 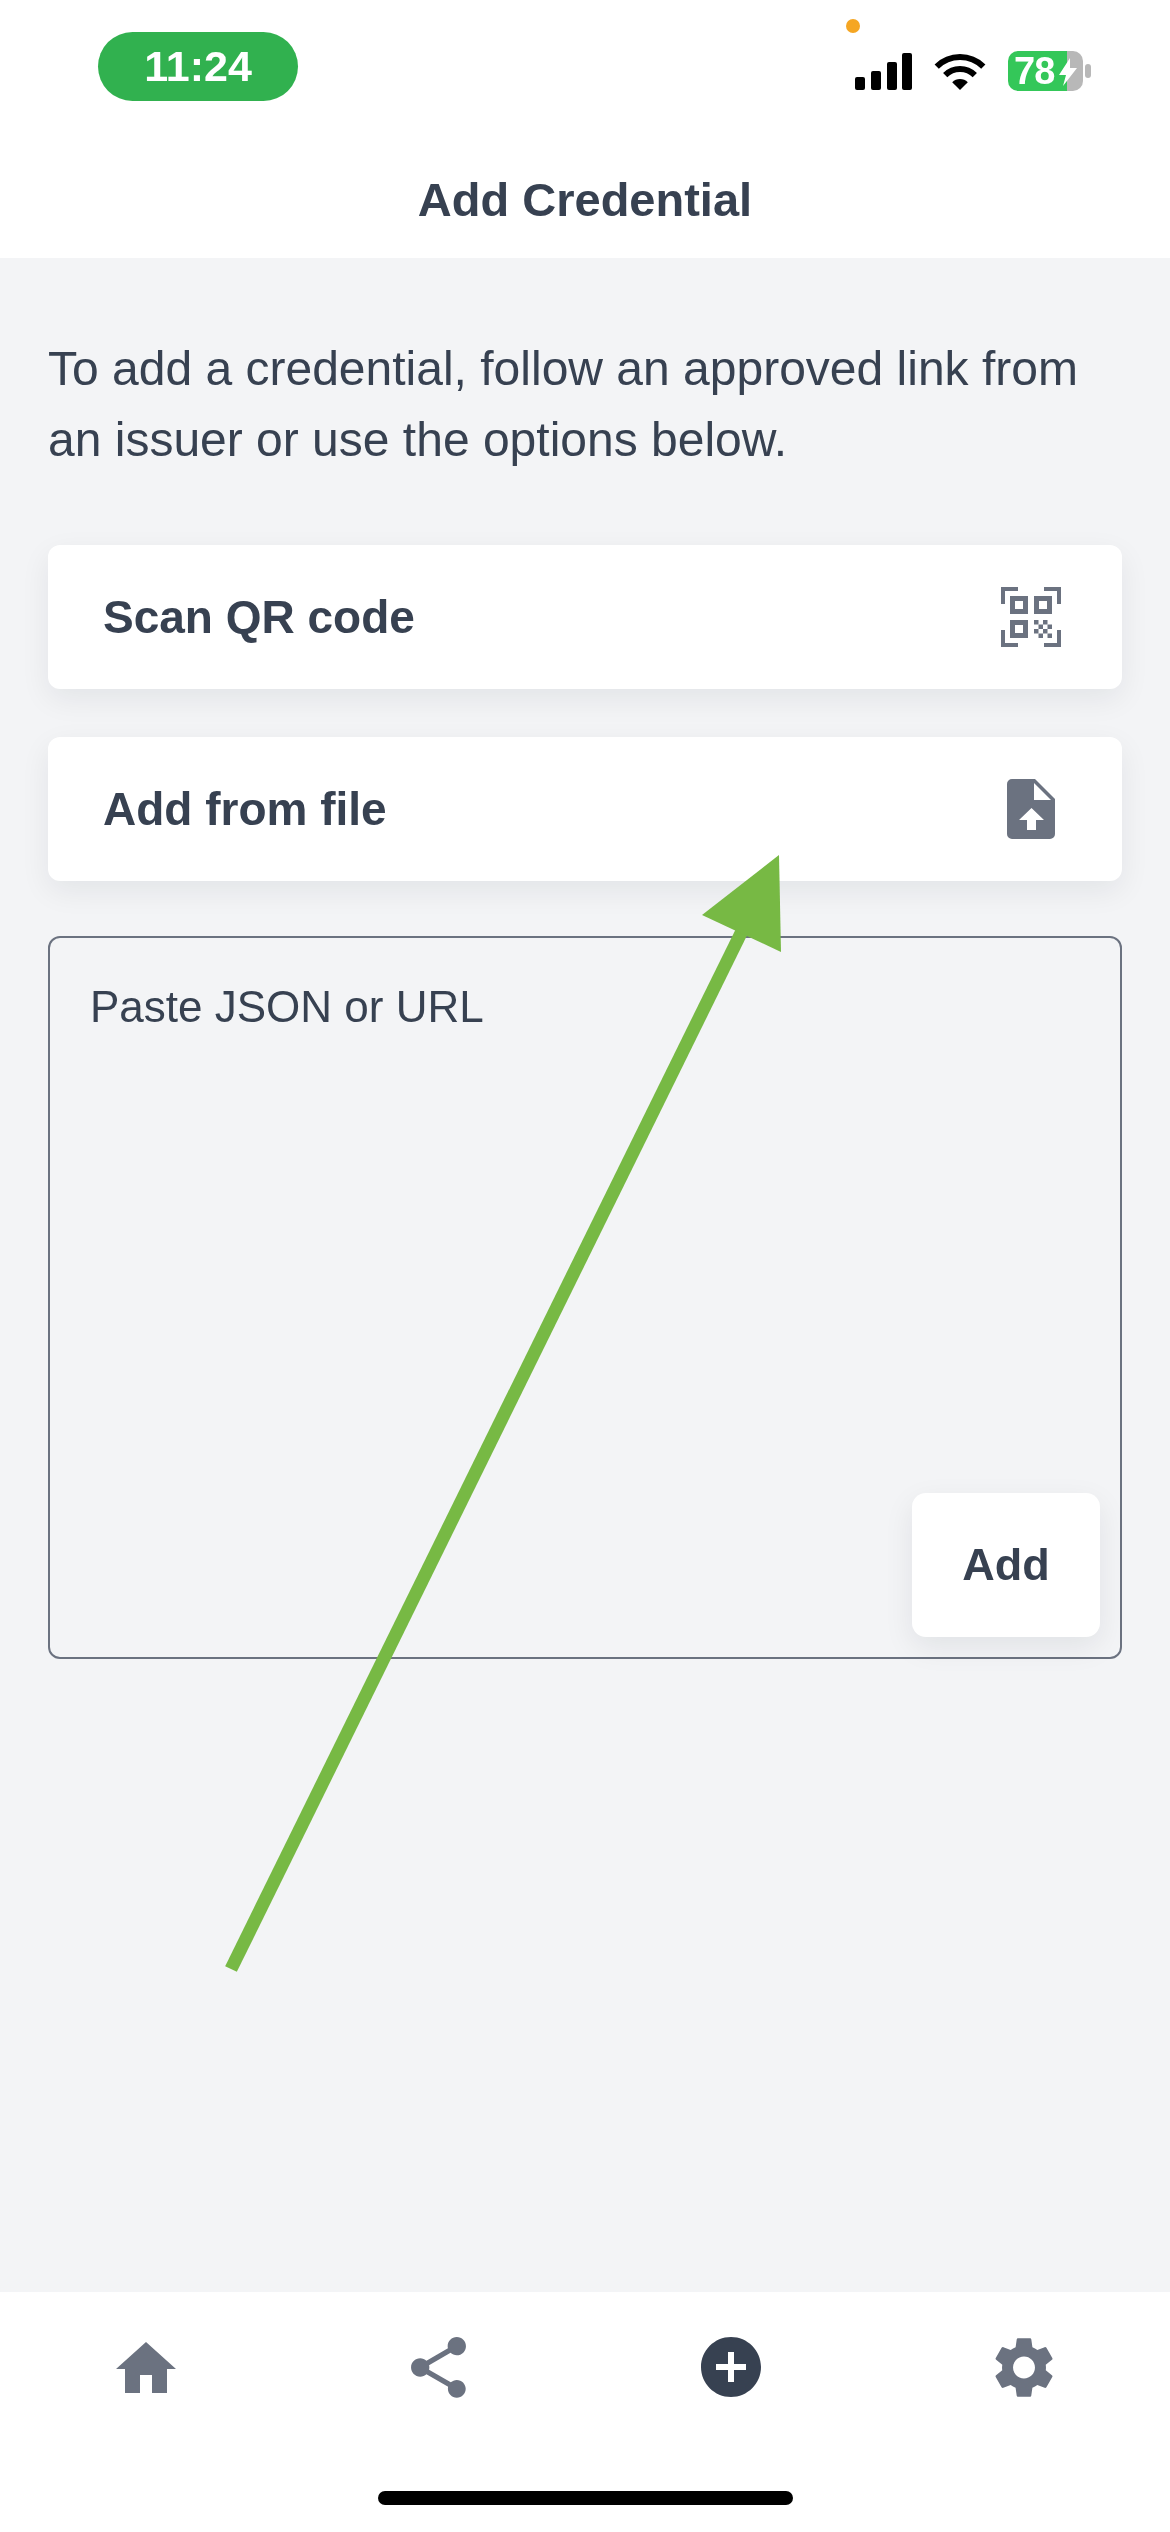 What do you see at coordinates (439, 2367) in the screenshot?
I see `share-icon` at bounding box center [439, 2367].